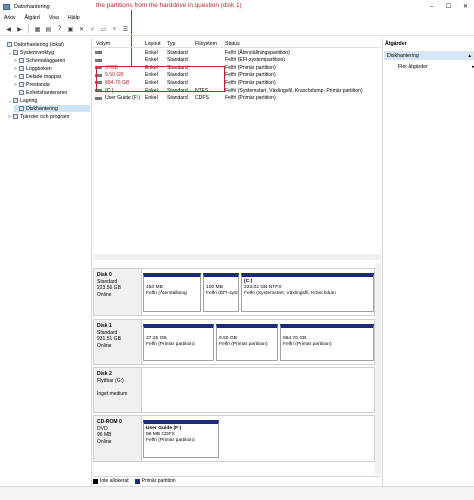  Describe the element at coordinates (431, 6) in the screenshot. I see `minimize-button: –` at that location.